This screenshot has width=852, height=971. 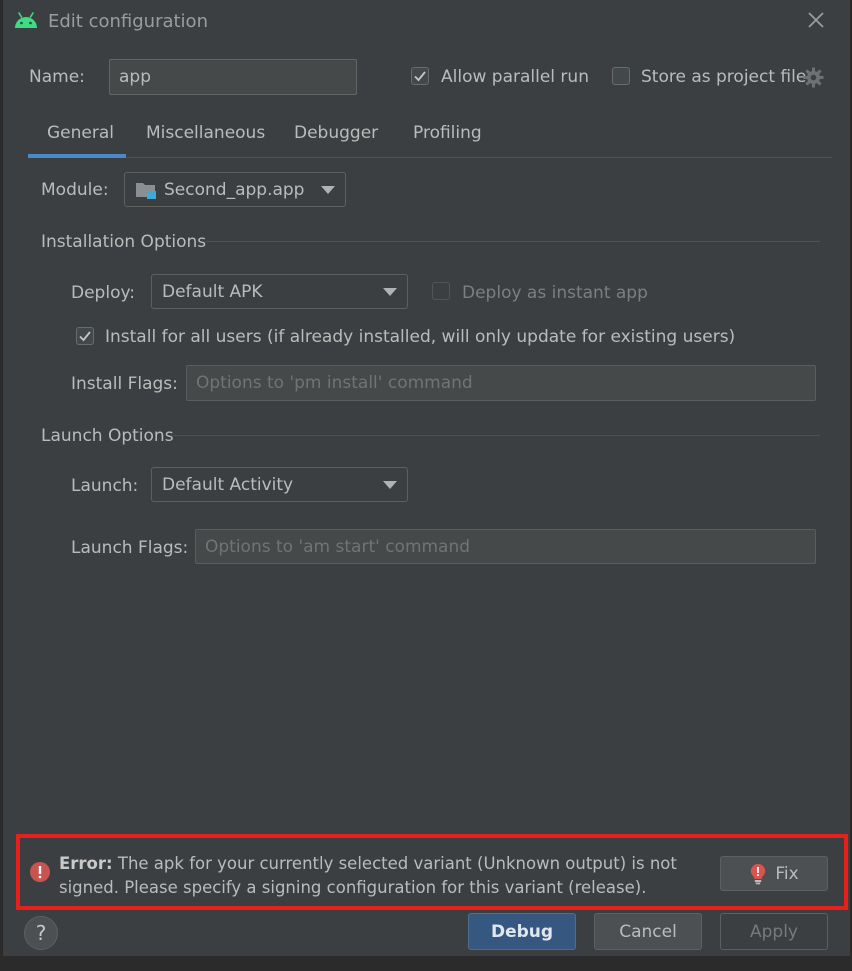 What do you see at coordinates (26, 21) in the screenshot?
I see `android-icon` at bounding box center [26, 21].